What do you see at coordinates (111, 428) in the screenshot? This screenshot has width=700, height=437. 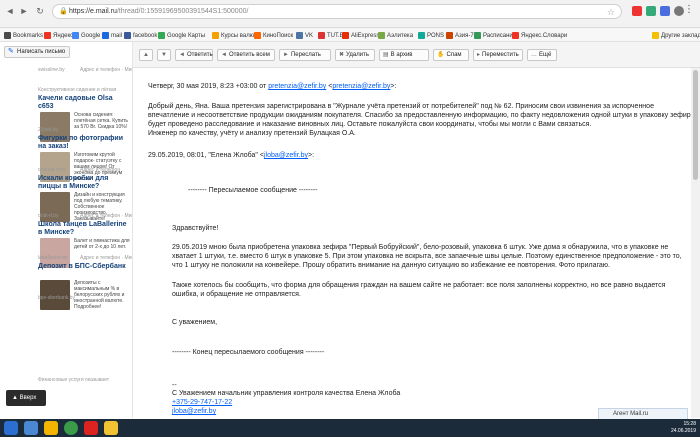 I see `app-icon` at bounding box center [111, 428].